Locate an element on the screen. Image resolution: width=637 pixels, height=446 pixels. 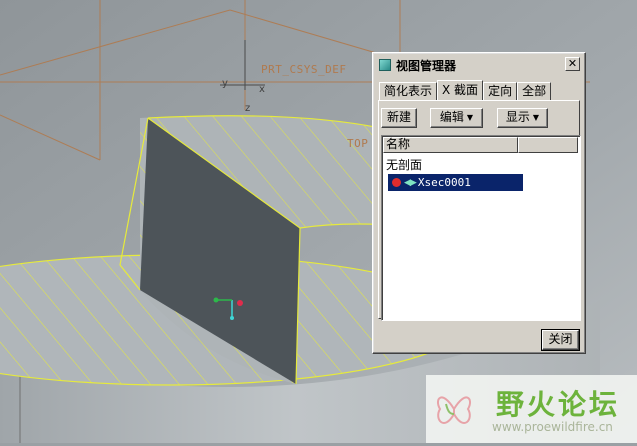
column-header-name: 名称 is located at coordinates (450, 145).